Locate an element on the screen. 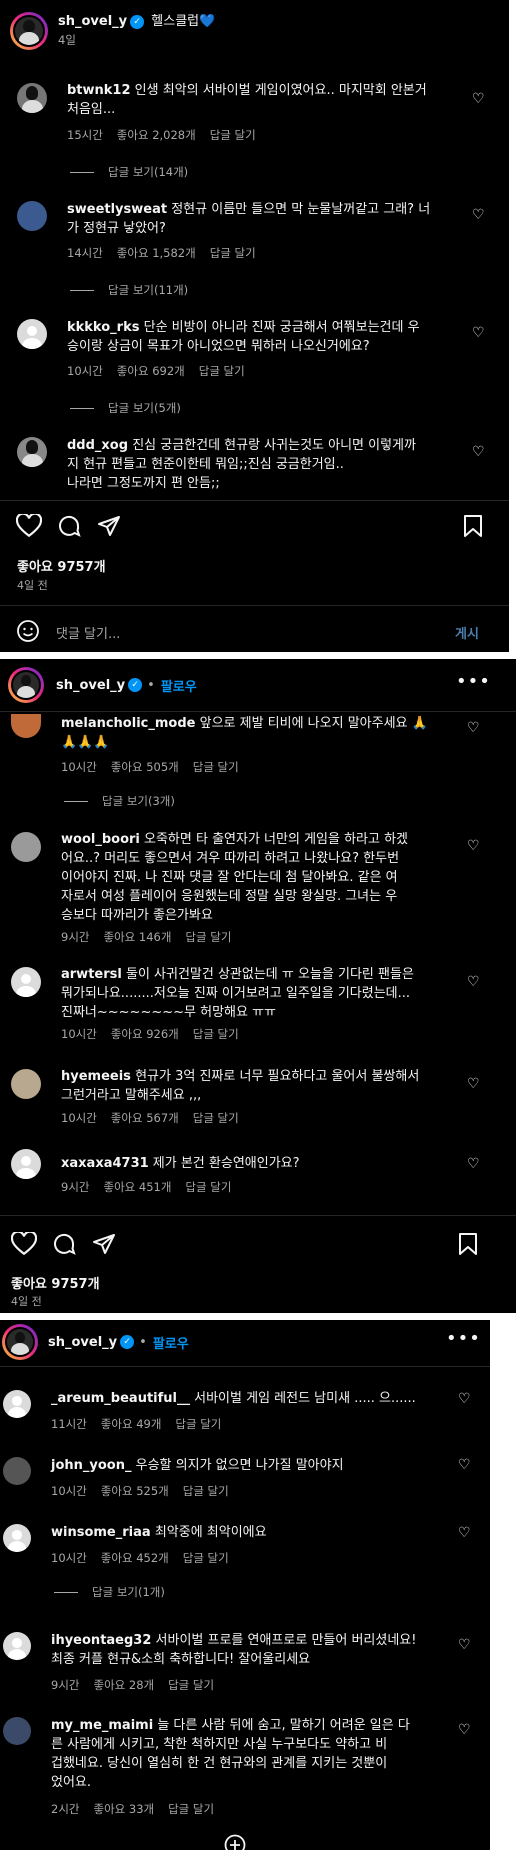  comment-likes: 좋아요 49개 is located at coordinates (131, 1424).